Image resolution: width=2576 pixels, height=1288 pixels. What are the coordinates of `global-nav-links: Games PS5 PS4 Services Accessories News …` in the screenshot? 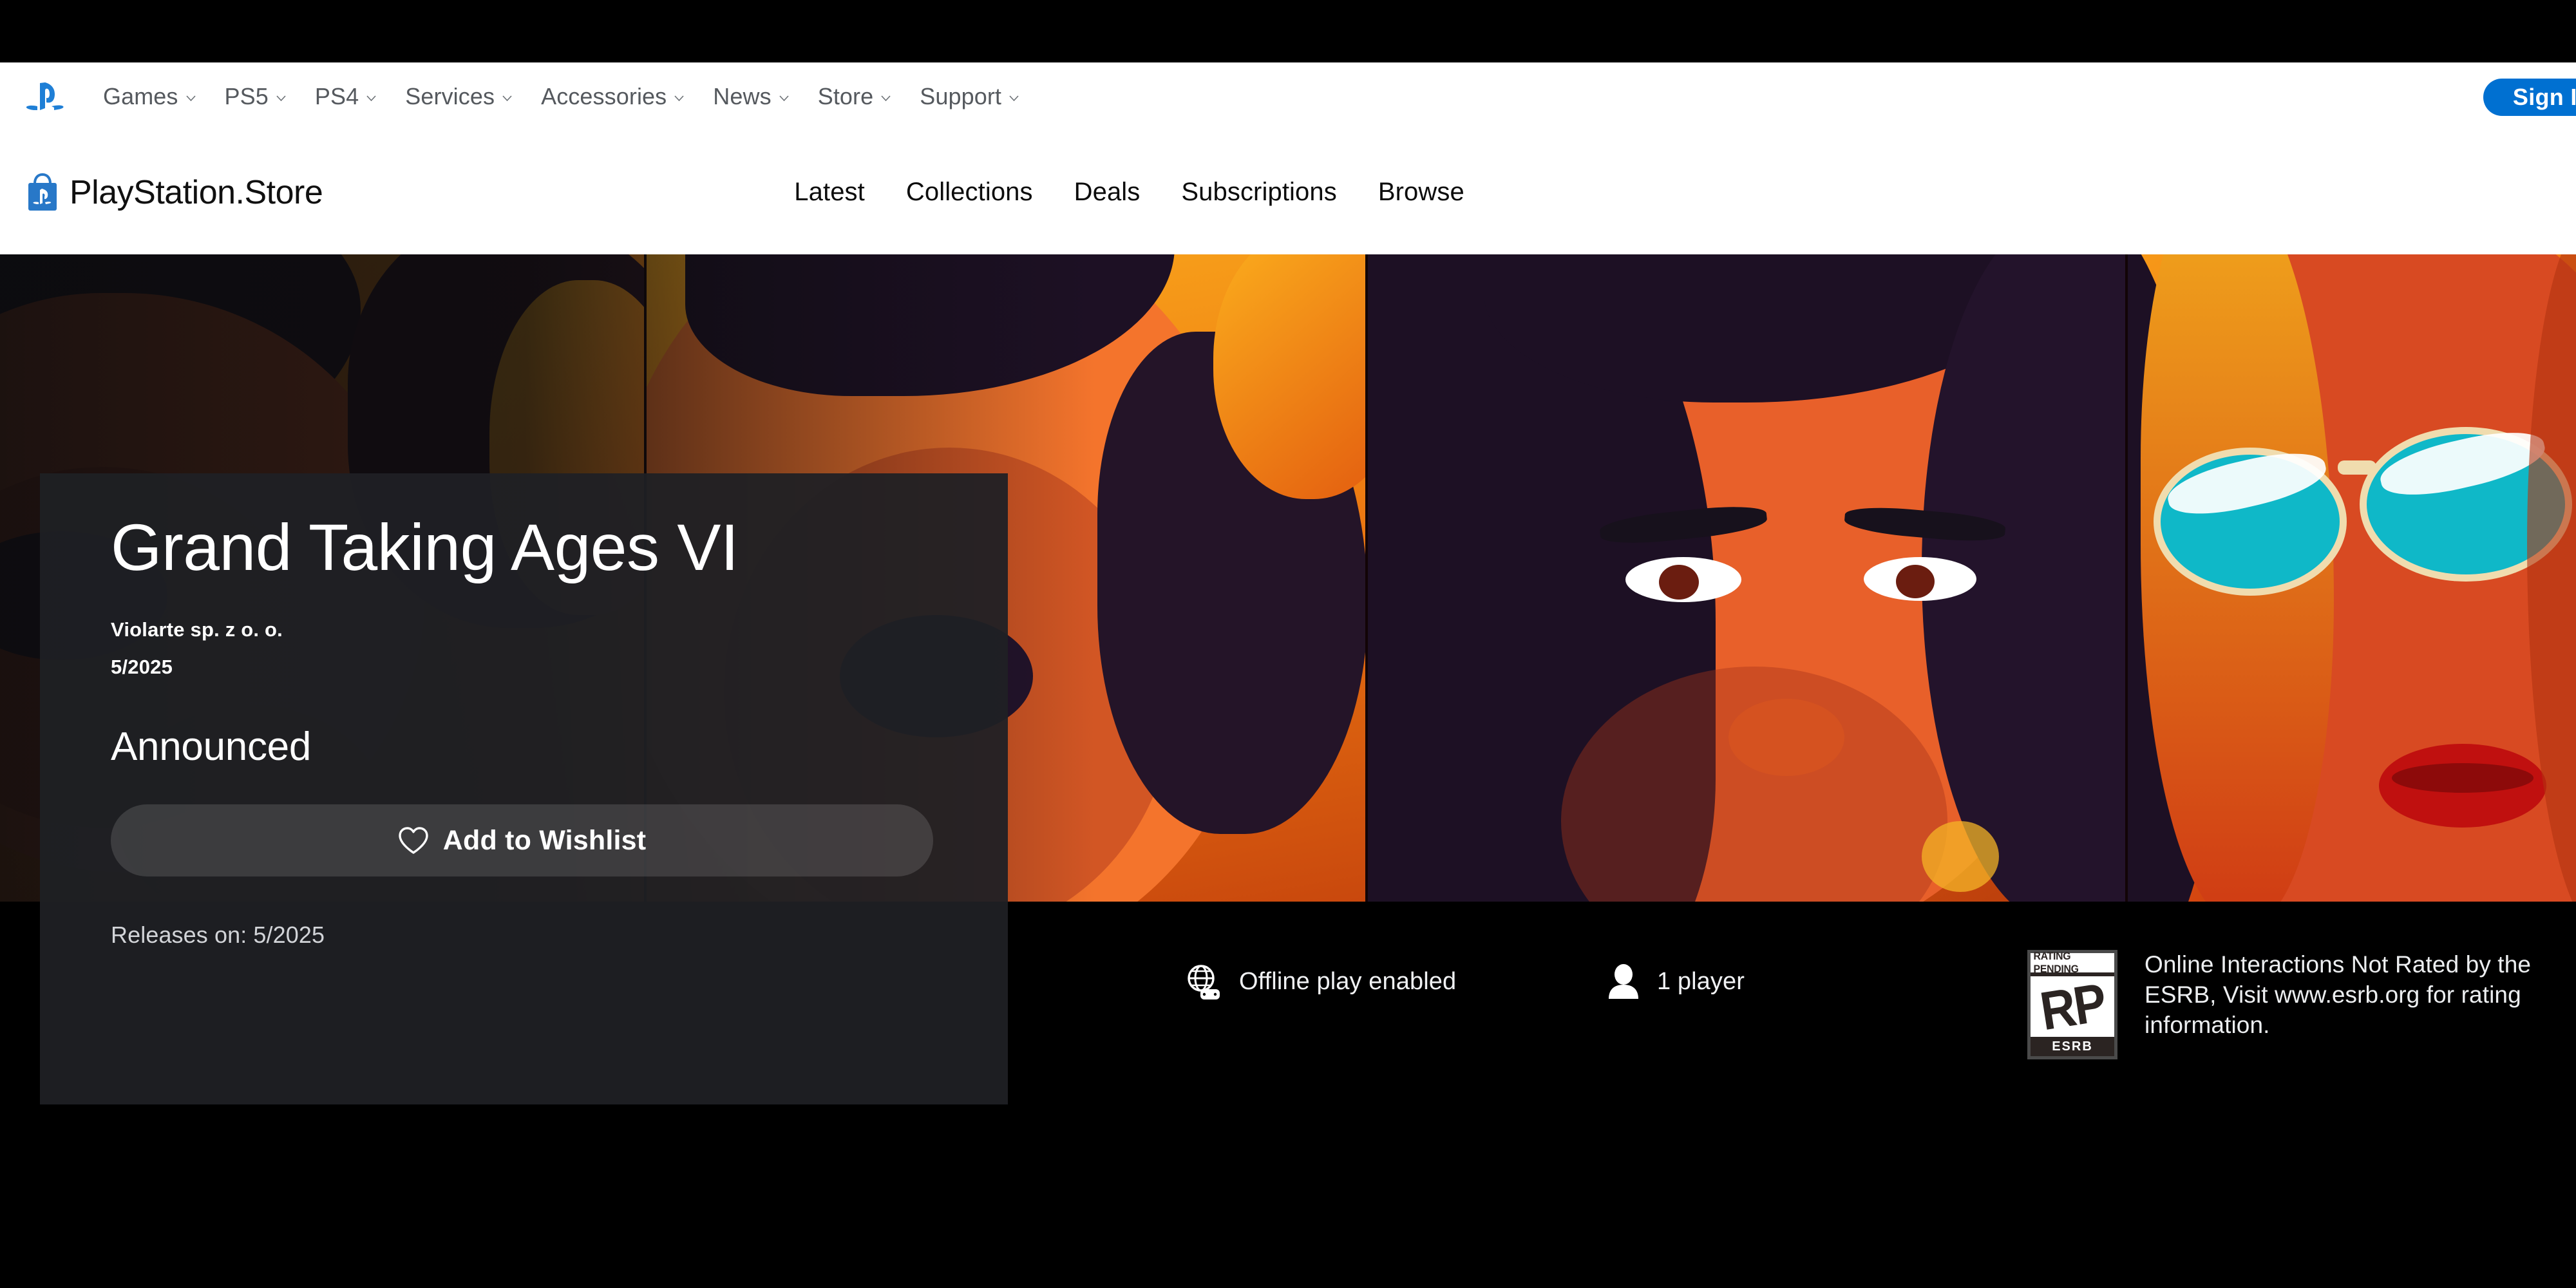 It's located at (561, 96).